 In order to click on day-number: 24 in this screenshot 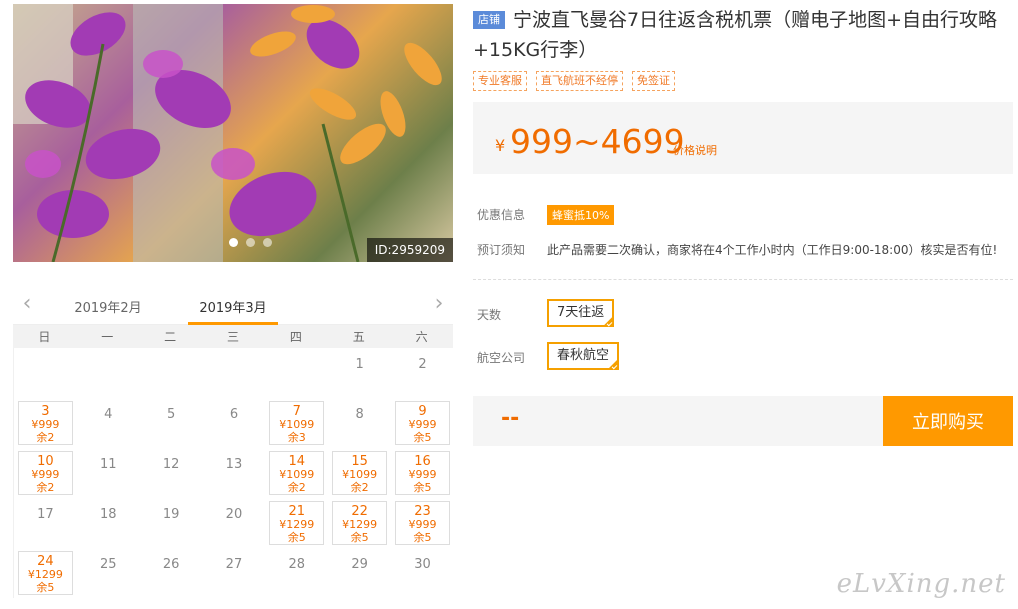, I will do `click(45, 561)`.